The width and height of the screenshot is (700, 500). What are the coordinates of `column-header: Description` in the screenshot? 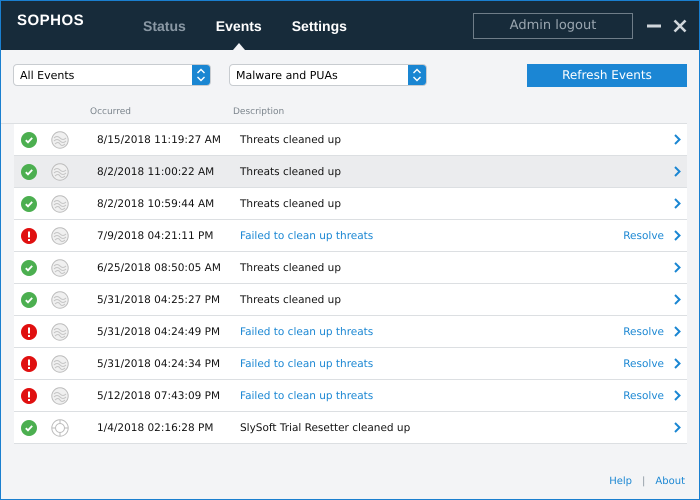 It's located at (259, 111).